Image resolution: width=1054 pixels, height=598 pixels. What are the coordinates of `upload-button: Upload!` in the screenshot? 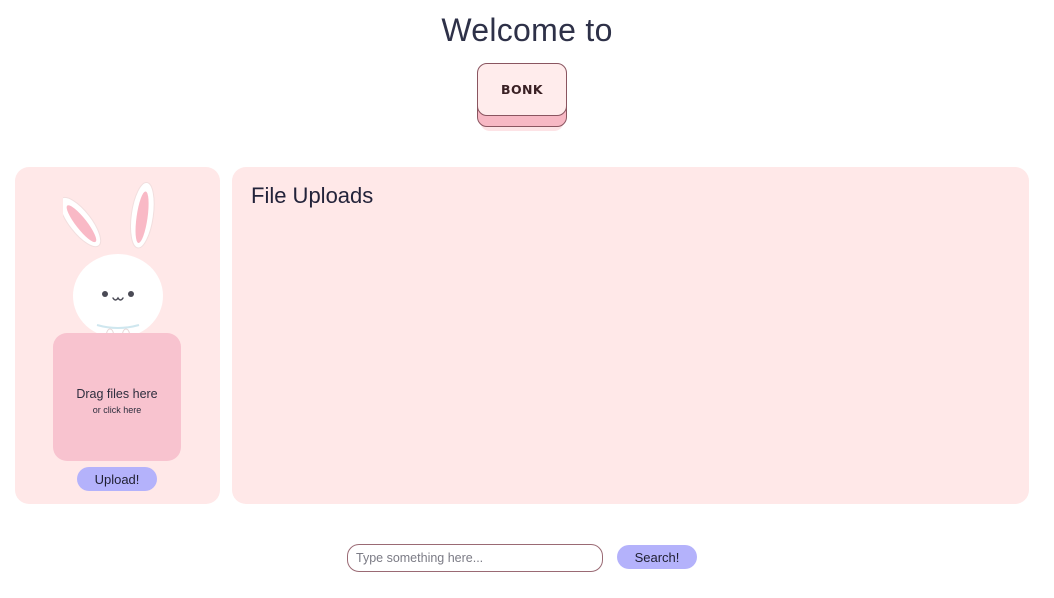 It's located at (117, 479).